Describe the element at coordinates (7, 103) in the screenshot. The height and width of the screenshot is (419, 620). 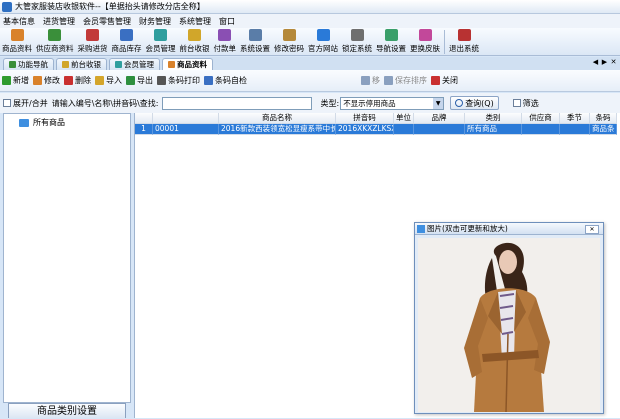
I see `expand-checkbox` at that location.